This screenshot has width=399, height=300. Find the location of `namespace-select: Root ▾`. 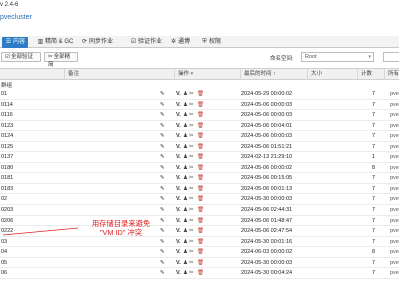

namespace-select: Root ▾ is located at coordinates (337, 57).